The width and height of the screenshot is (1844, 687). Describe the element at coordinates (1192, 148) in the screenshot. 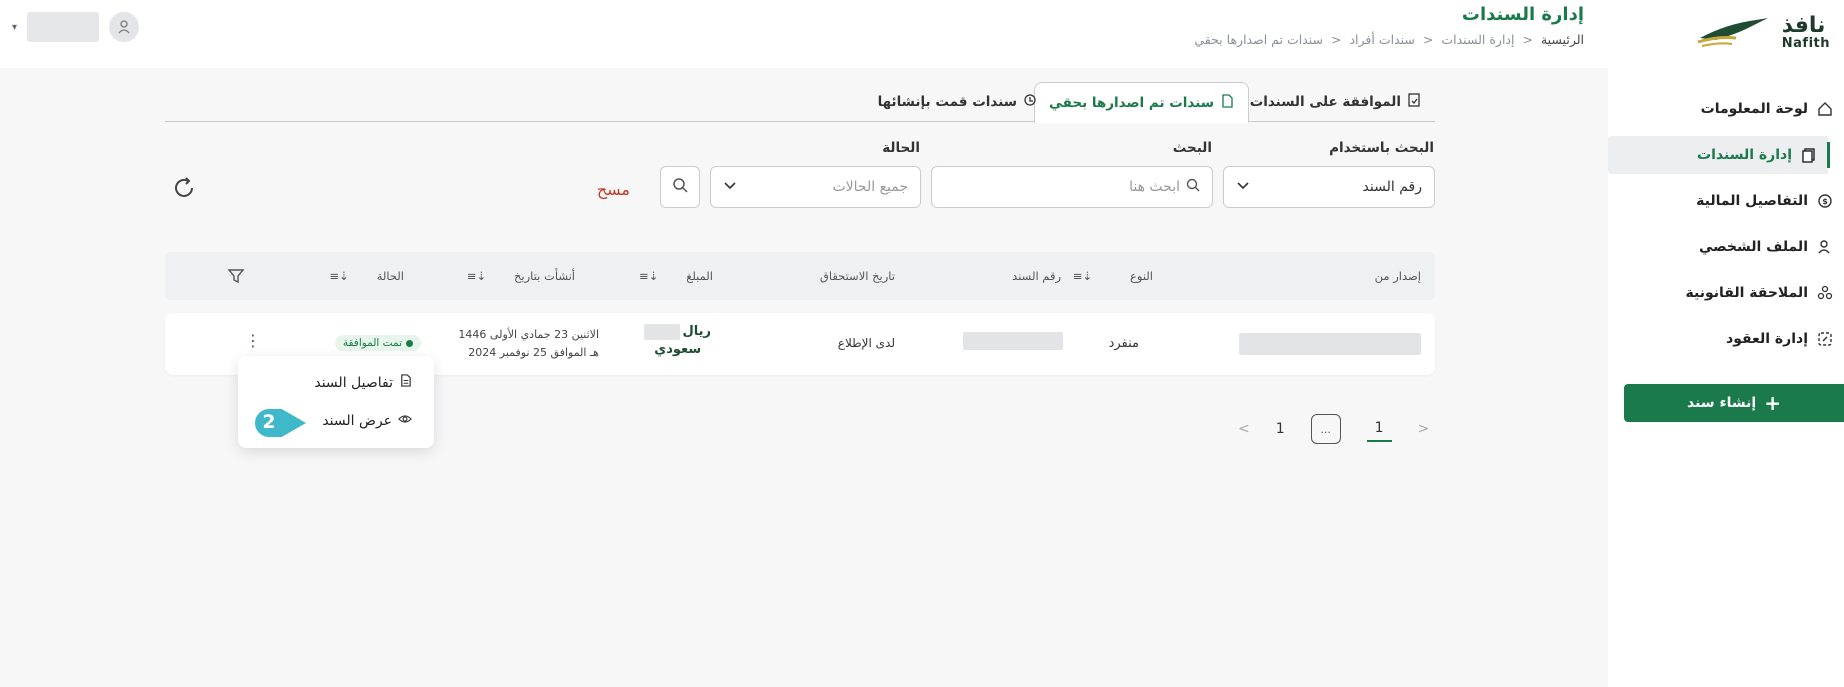

I see `search-label: البحث` at that location.